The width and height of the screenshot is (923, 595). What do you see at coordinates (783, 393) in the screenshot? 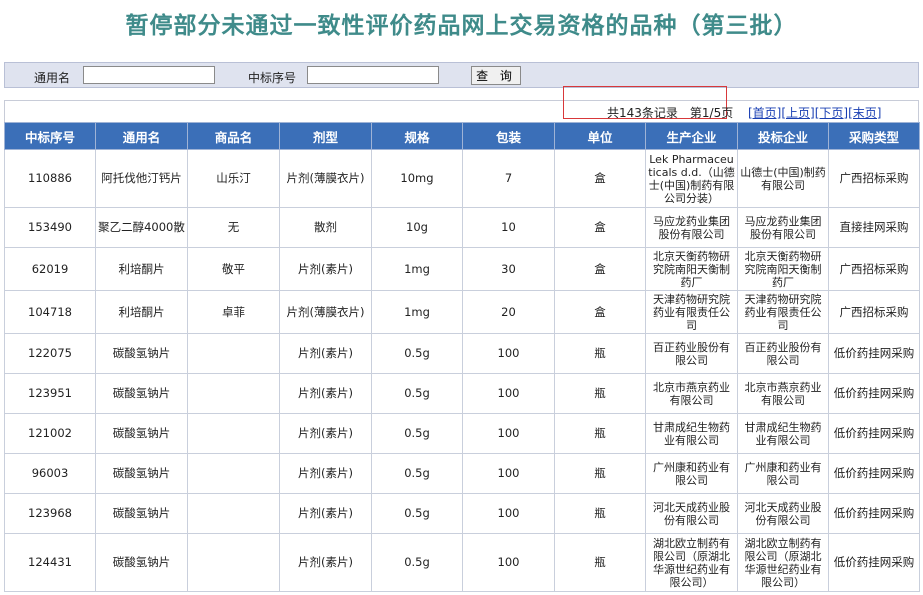
I see `cell-bidder: 北京市燕京药业有限公司` at bounding box center [783, 393].